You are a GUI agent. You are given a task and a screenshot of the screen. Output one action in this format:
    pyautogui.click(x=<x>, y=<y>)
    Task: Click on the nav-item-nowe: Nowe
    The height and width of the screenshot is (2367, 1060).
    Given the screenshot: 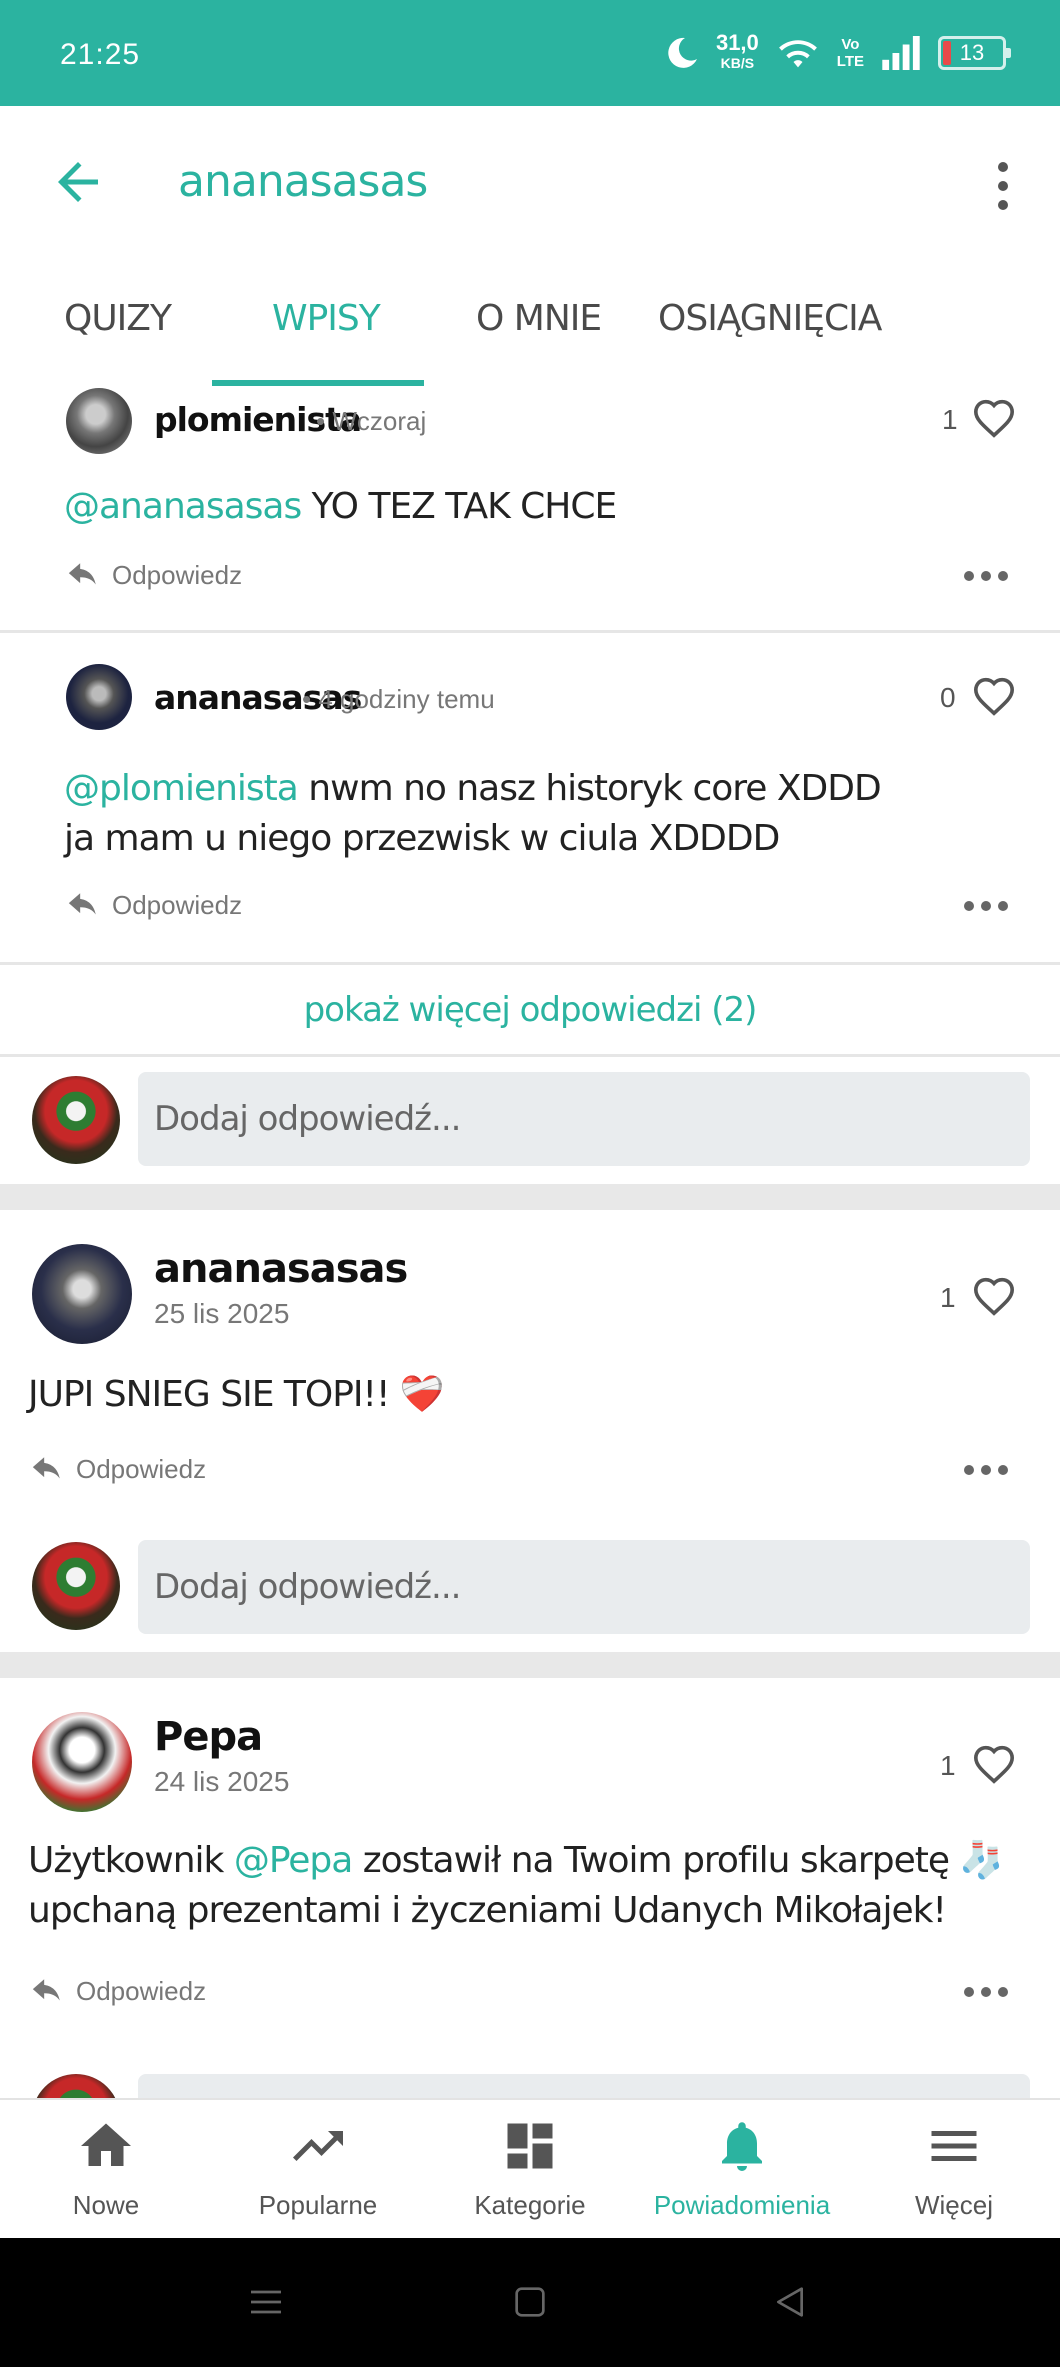 What is the action you would take?
    pyautogui.click(x=106, y=2170)
    